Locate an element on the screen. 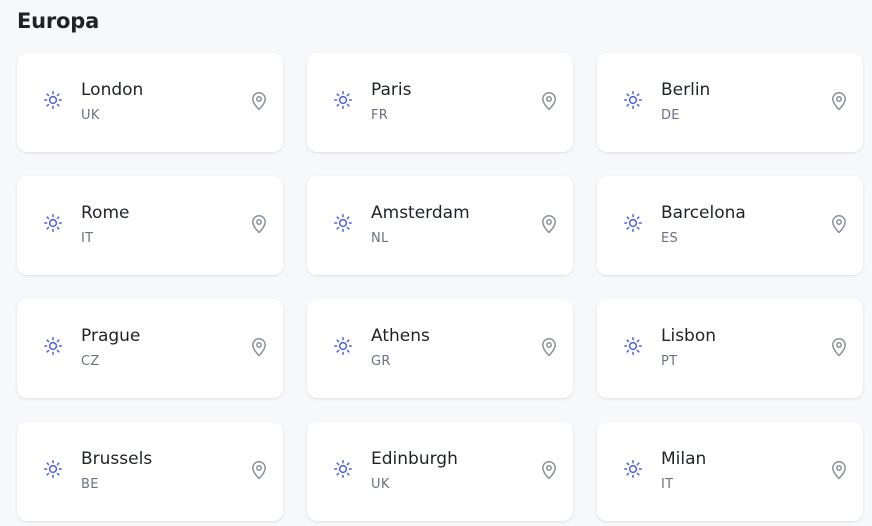  city-name: Berlin is located at coordinates (686, 90).